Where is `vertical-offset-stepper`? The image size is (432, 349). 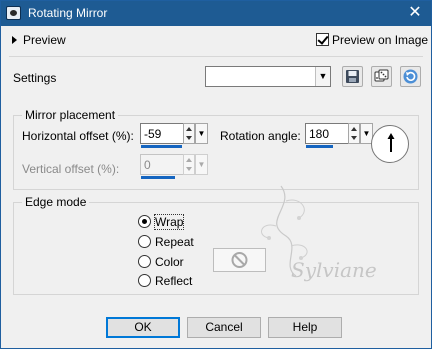
vertical-offset-stepper is located at coordinates (189, 164).